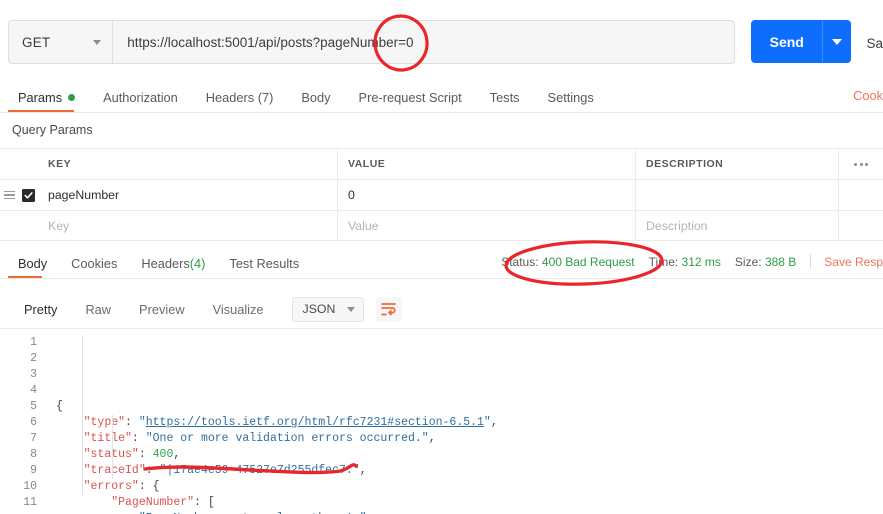 The image size is (883, 514). What do you see at coordinates (861, 225) in the screenshot?
I see `empty-actions-cell` at bounding box center [861, 225].